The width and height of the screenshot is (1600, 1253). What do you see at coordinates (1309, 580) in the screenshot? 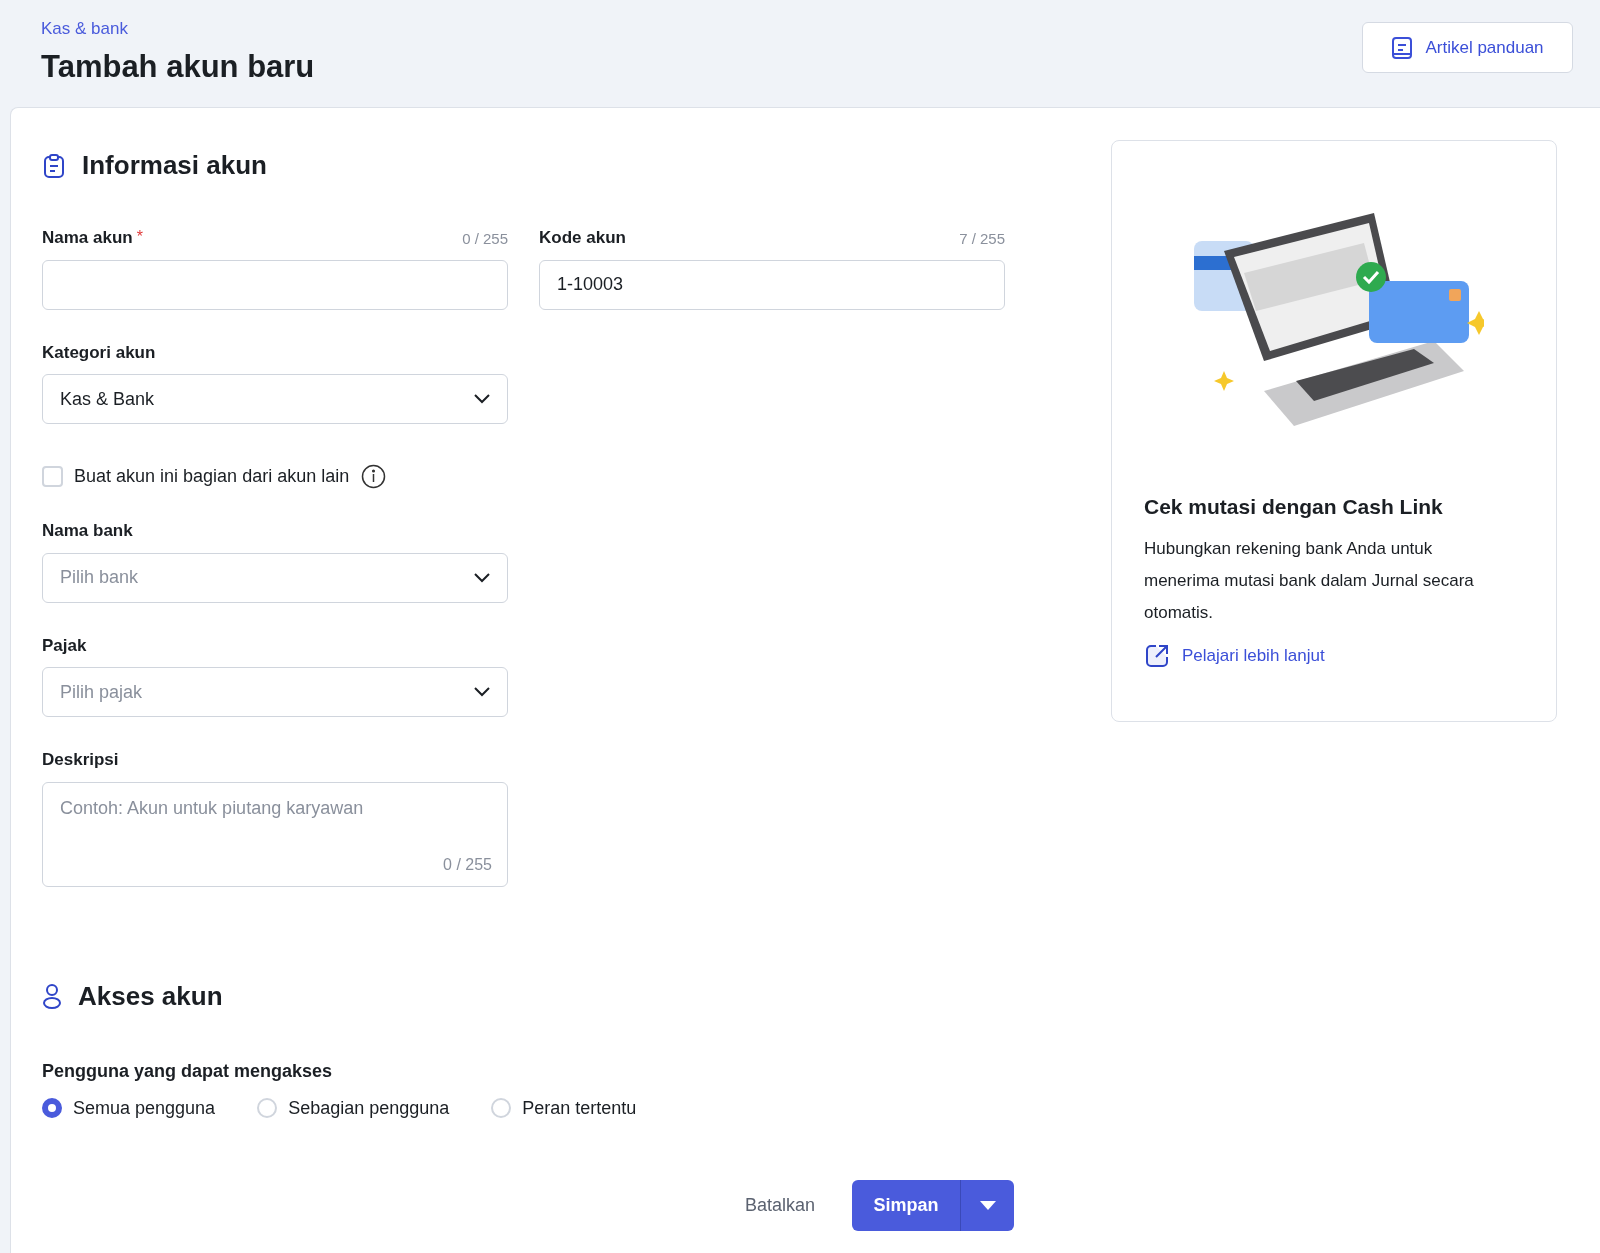
I see `promo-text: Hubungkan rekening bank Anda untuk menerima mutasi bank dalam Jurnal secara otomatis.` at bounding box center [1309, 580].